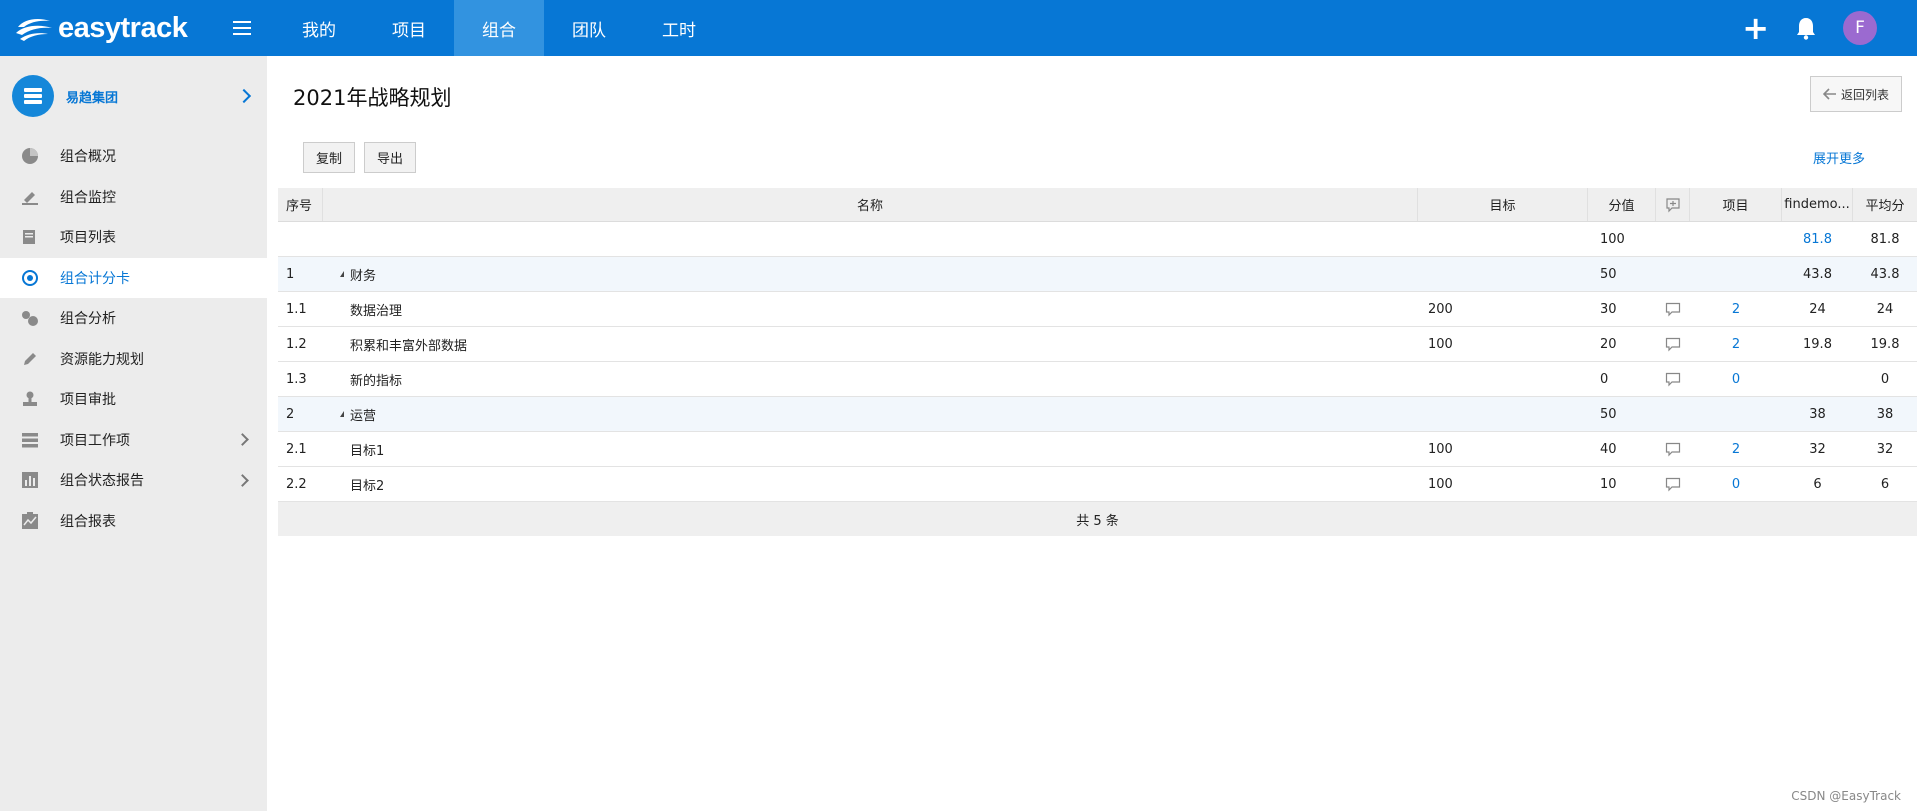 The height and width of the screenshot is (811, 1917). What do you see at coordinates (870, 274) in the screenshot?
I see `cell-name: 财务` at bounding box center [870, 274].